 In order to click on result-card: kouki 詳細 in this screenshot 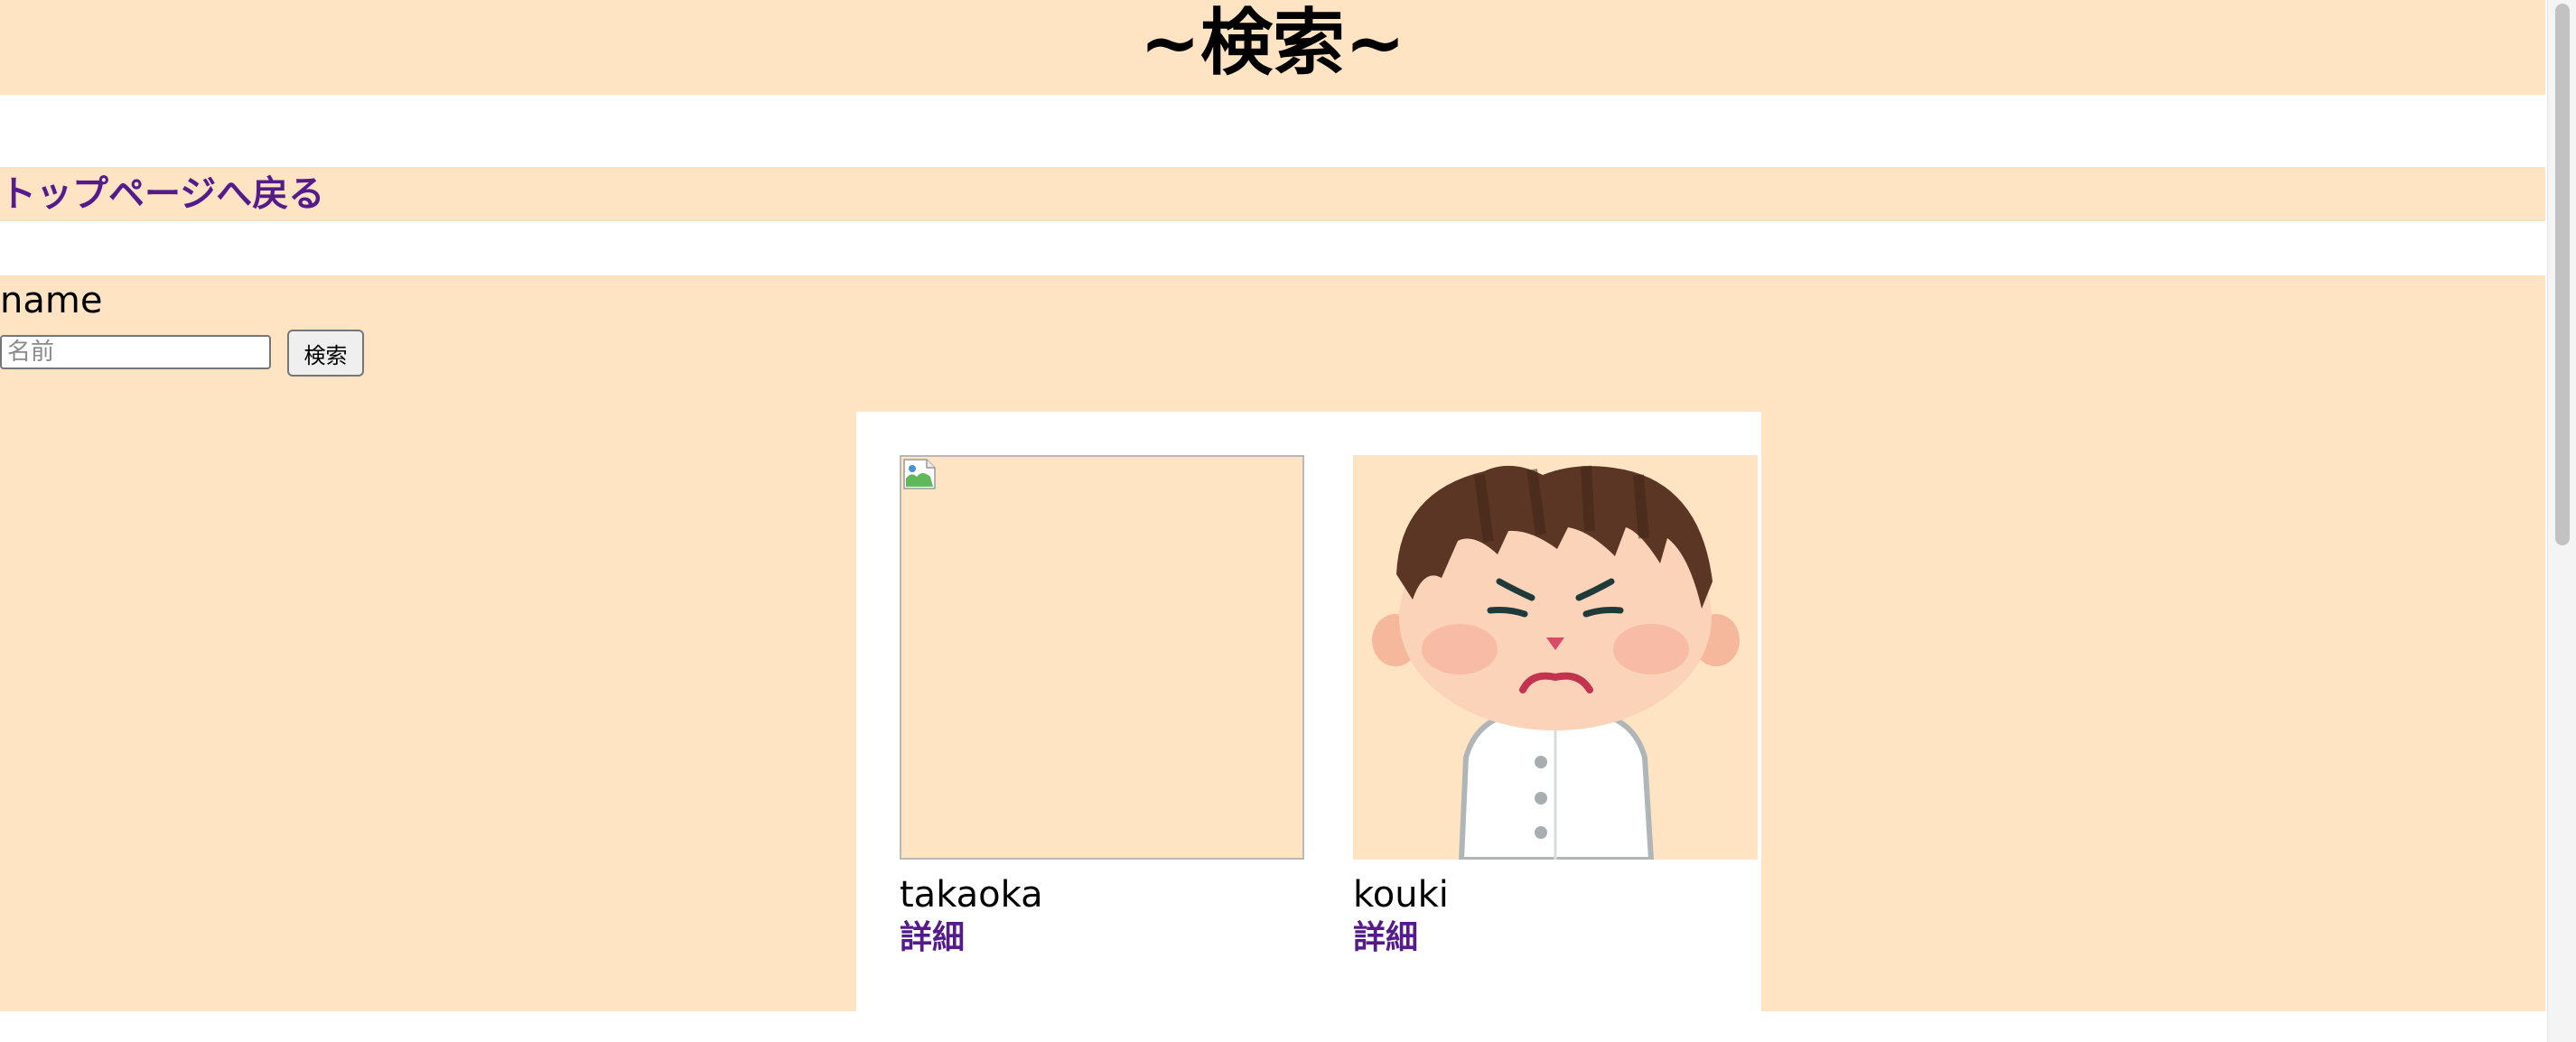, I will do `click(1556, 707)`.